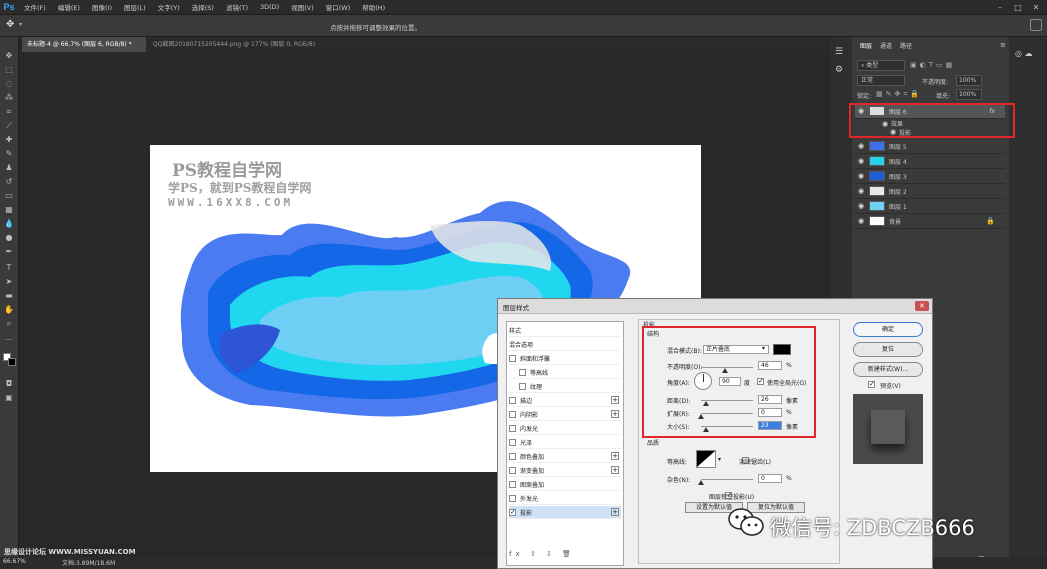 This screenshot has width=1047, height=569. I want to click on close-icon: ✕, so click(1036, 7).